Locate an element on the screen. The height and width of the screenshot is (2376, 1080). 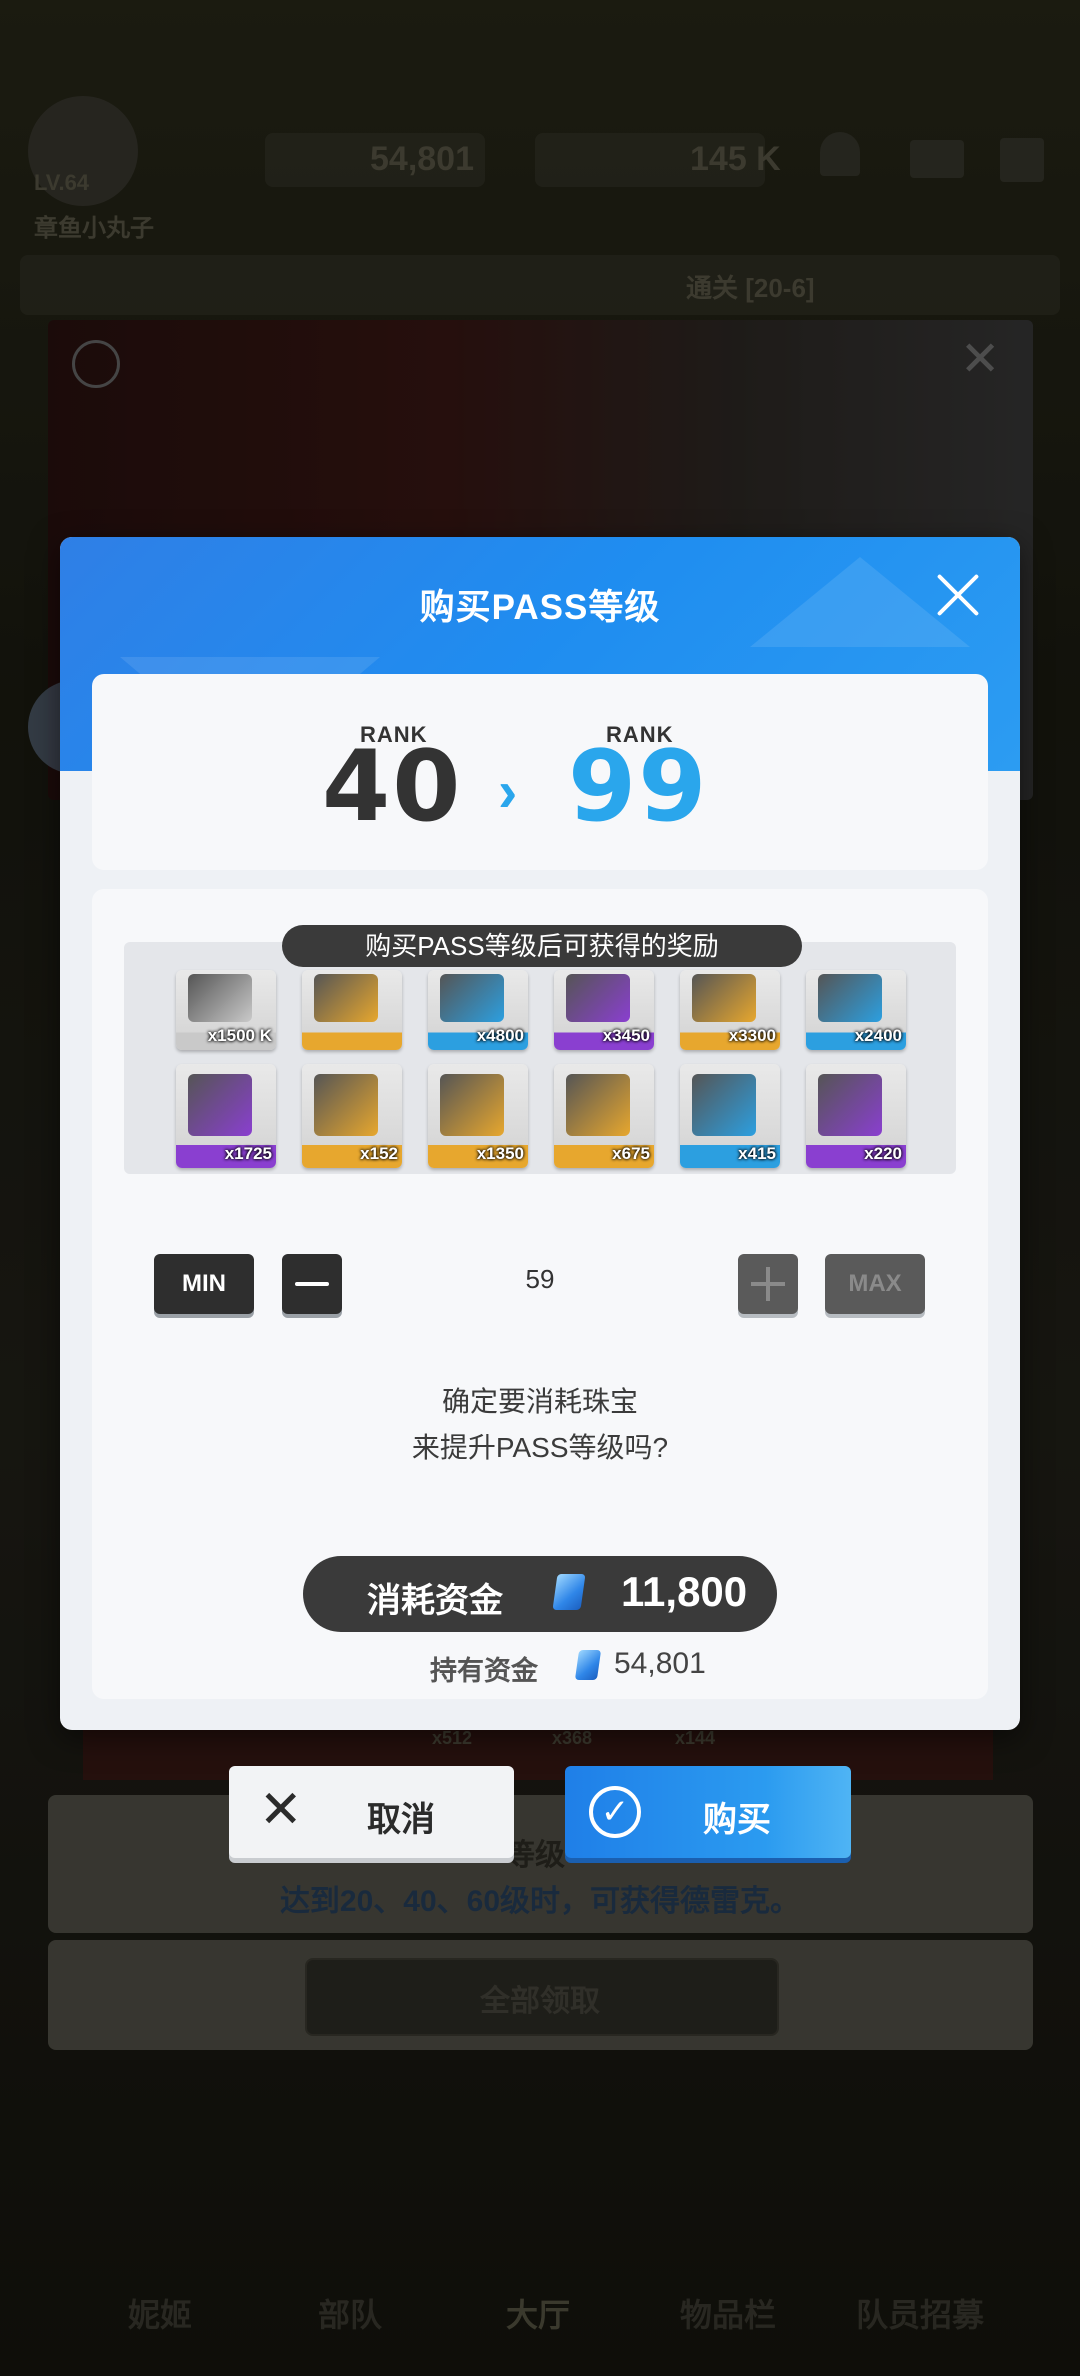
dialog-title: 购买PASS等级 is located at coordinates (540, 607).